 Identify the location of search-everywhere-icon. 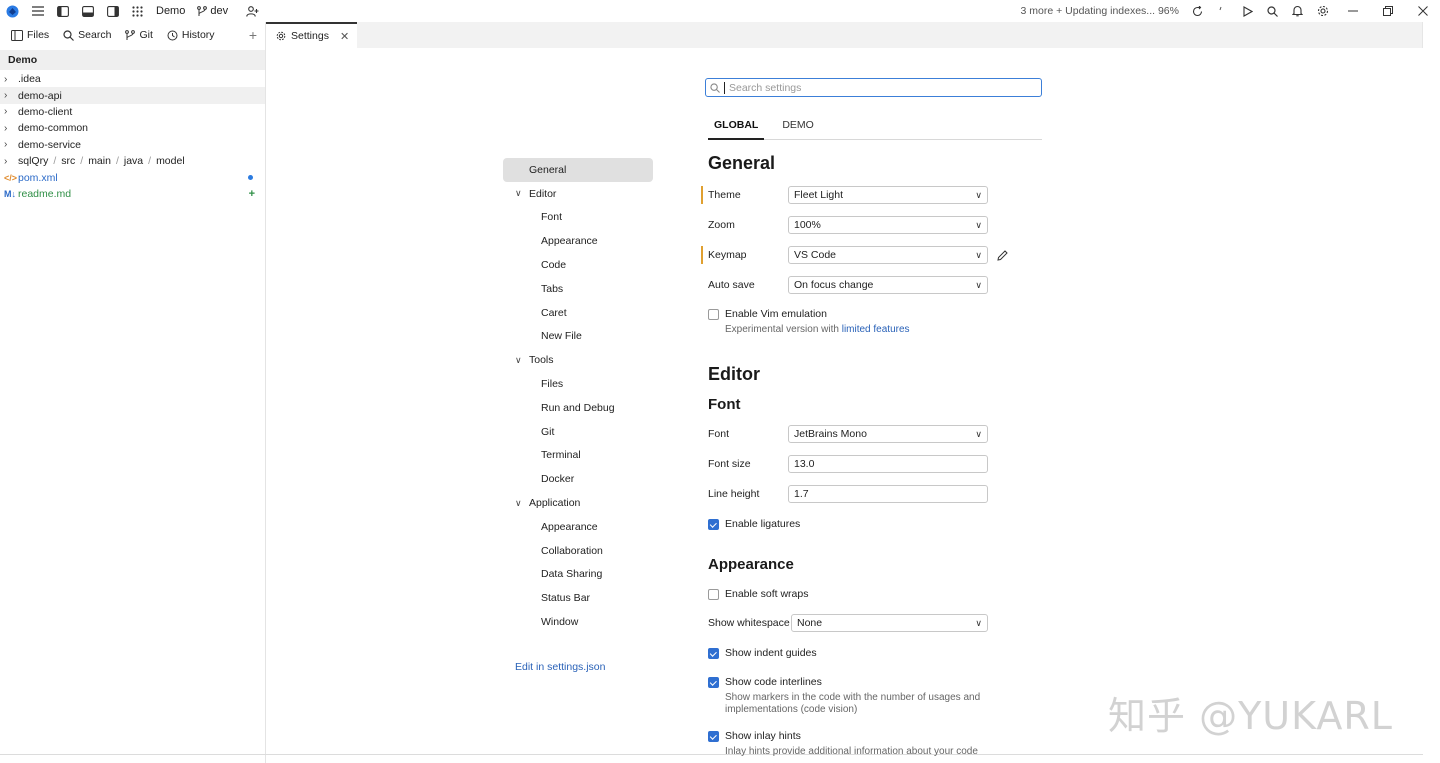
(1272, 11).